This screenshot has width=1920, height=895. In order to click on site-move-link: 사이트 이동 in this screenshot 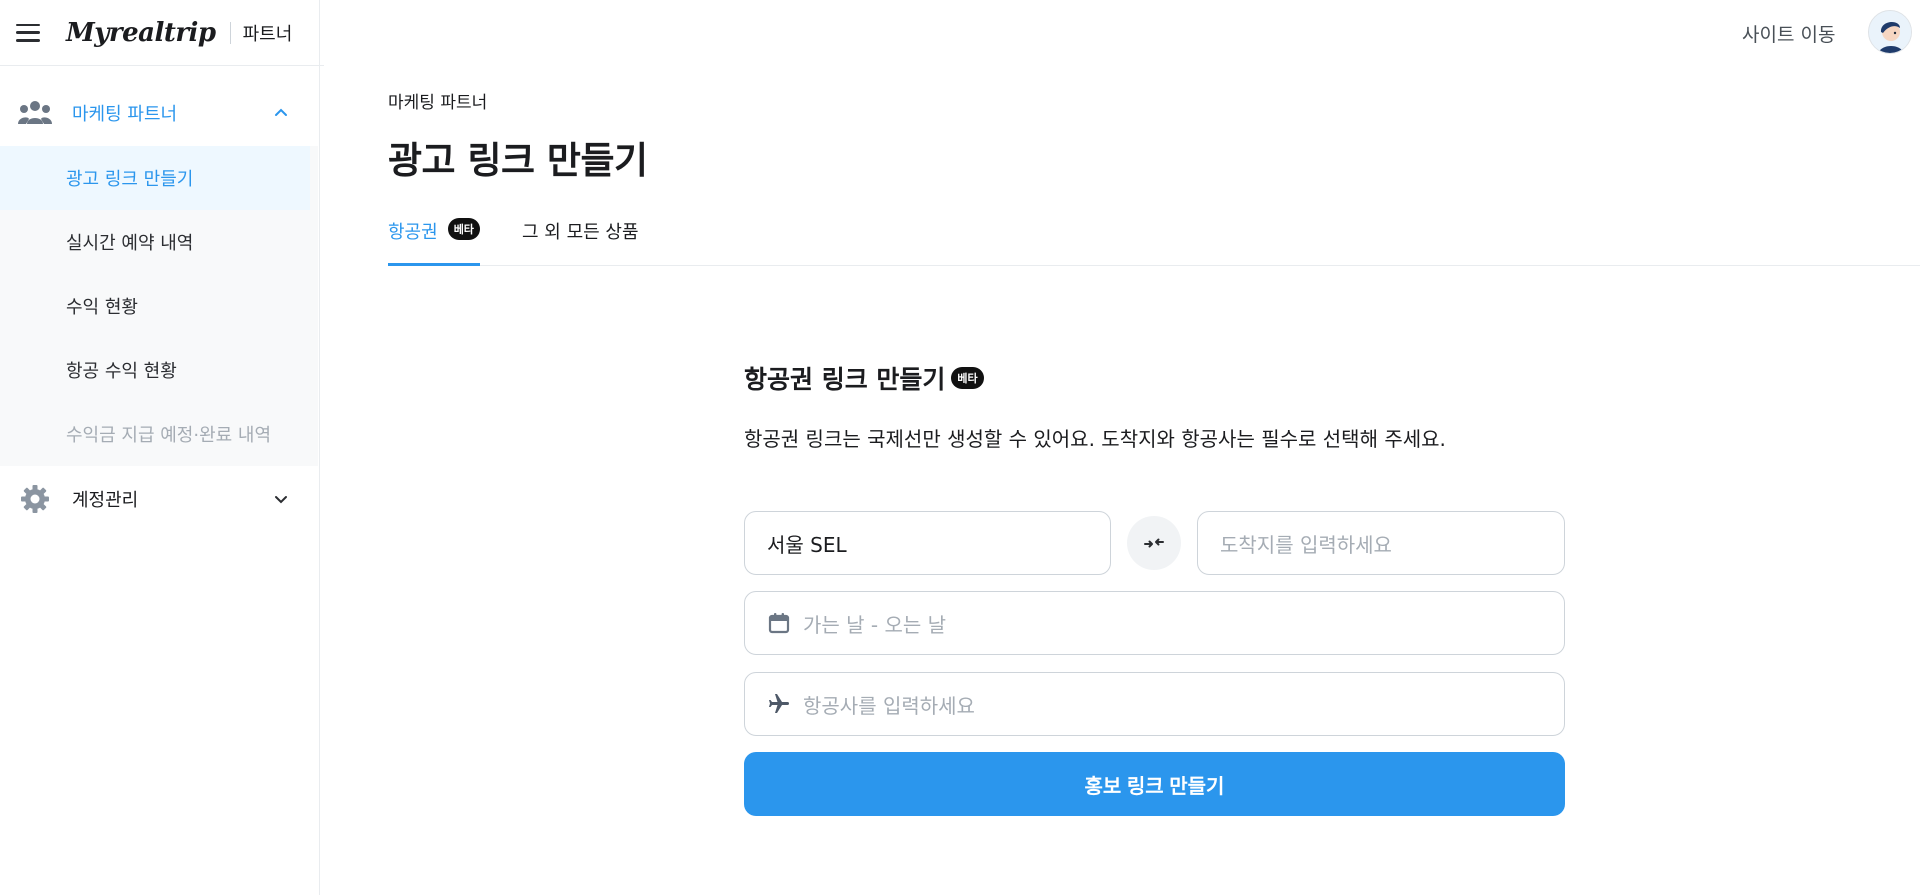, I will do `click(1788, 33)`.